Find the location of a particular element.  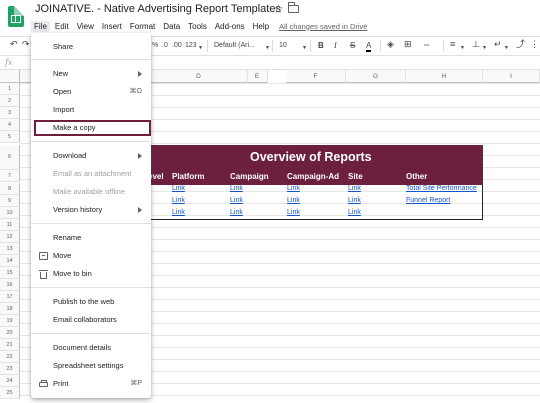

fill-color-icon: ◈ is located at coordinates (390, 44).